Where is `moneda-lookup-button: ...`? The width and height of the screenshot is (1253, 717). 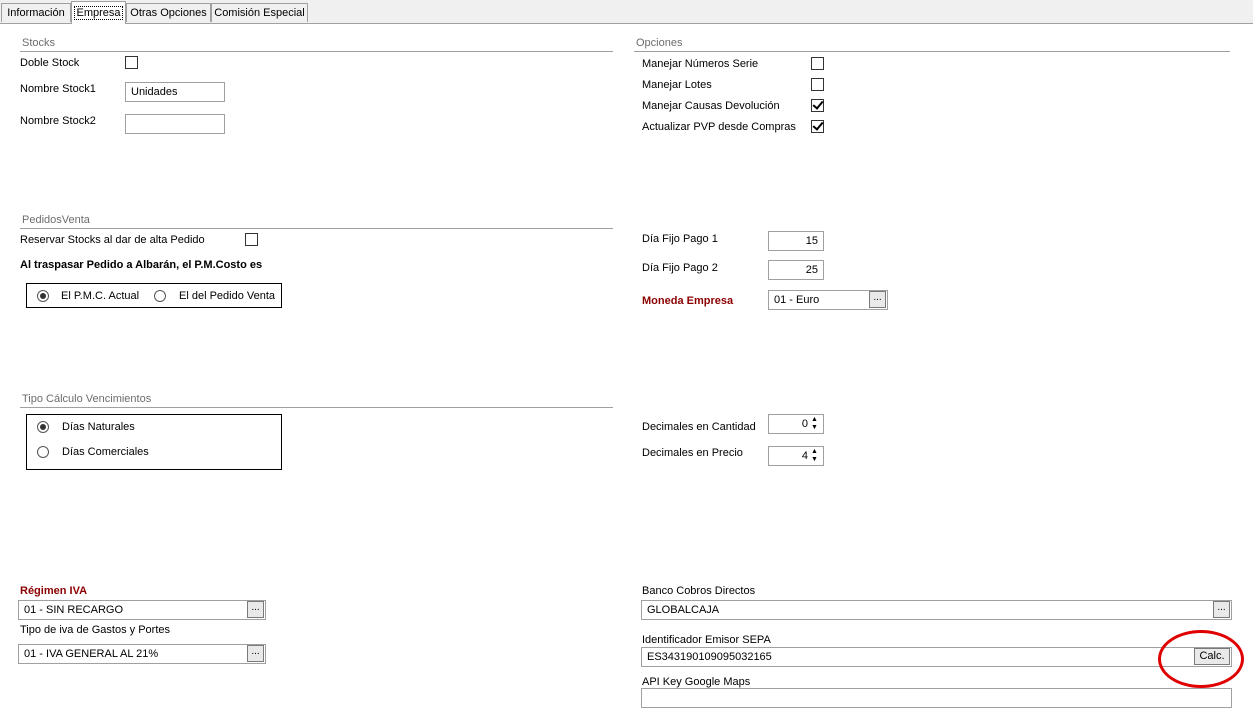
moneda-lookup-button: ... is located at coordinates (877, 299).